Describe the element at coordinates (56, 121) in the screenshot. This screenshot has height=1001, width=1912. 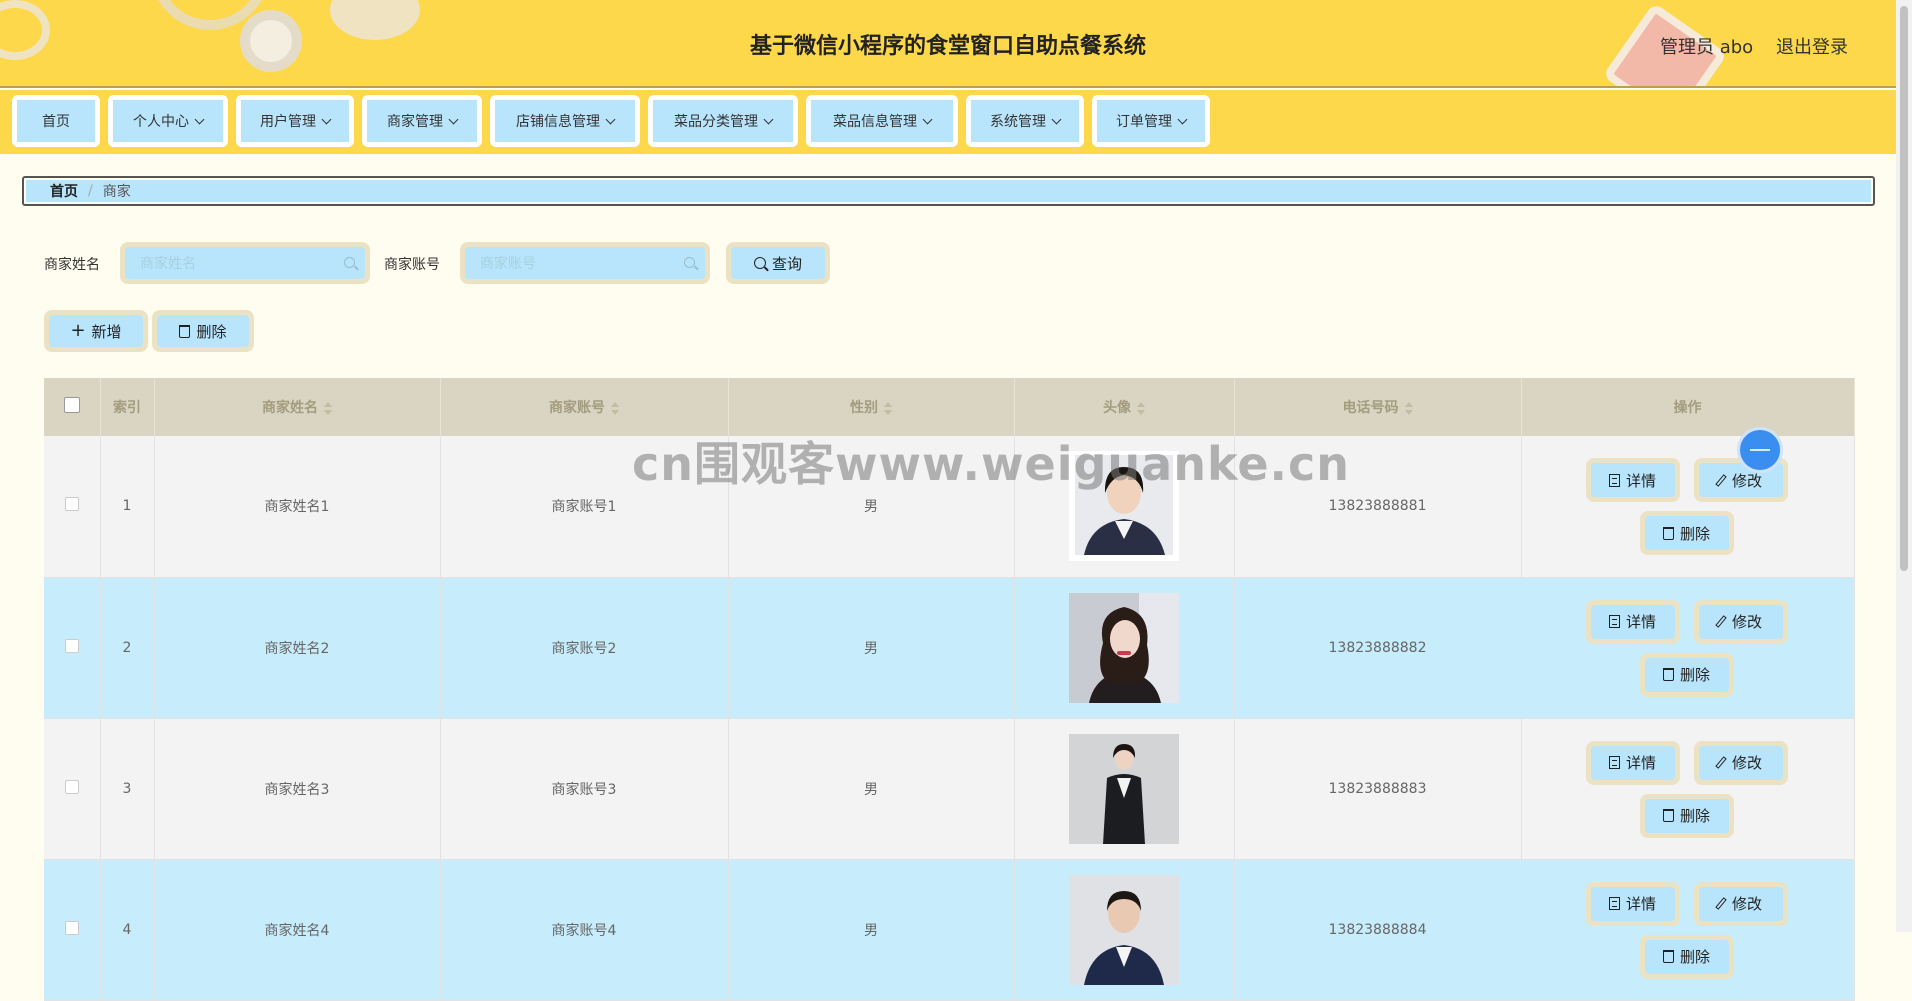
I see `nav-item-home: 首页` at that location.